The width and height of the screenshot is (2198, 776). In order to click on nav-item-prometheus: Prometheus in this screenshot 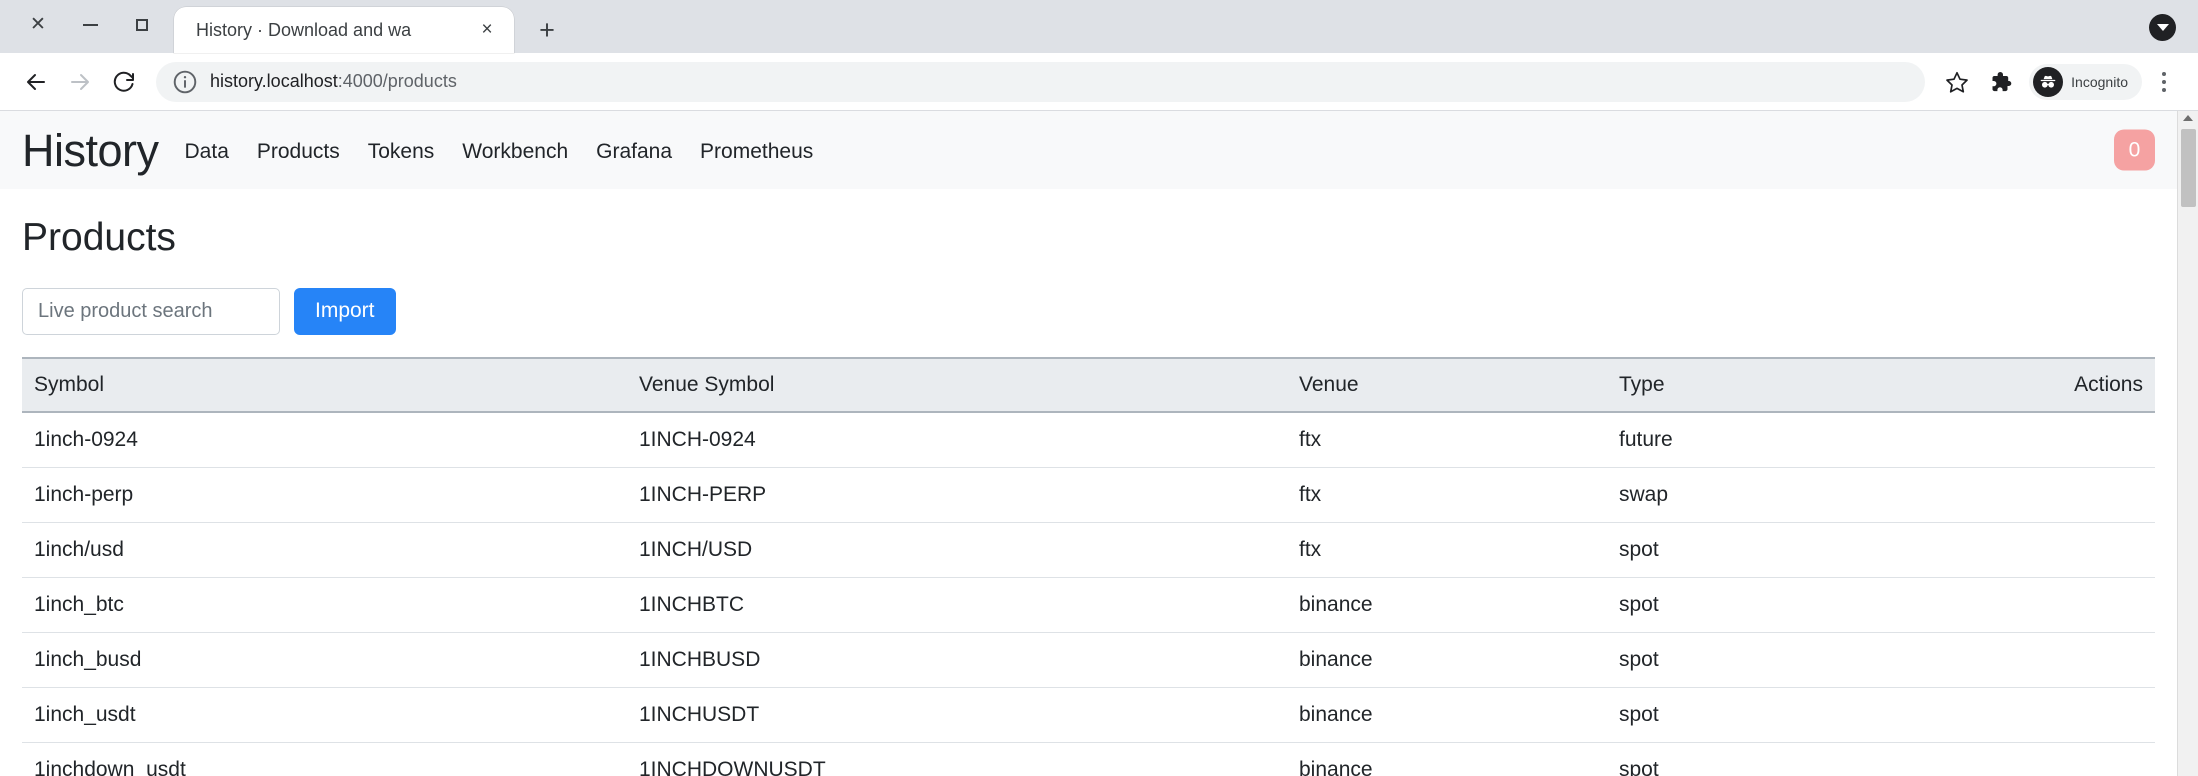, I will do `click(756, 152)`.